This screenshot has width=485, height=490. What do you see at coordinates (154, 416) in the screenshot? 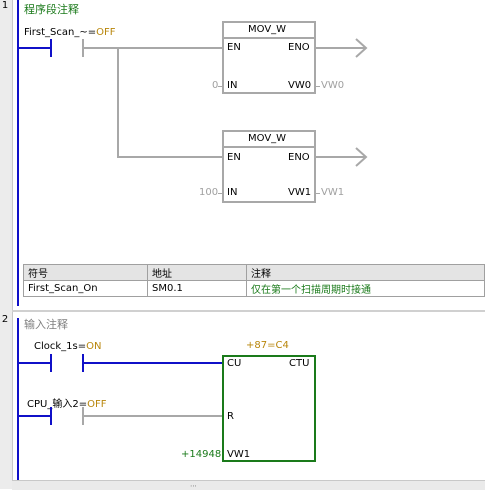
I see `rung2-wire-to-r` at bounding box center [154, 416].